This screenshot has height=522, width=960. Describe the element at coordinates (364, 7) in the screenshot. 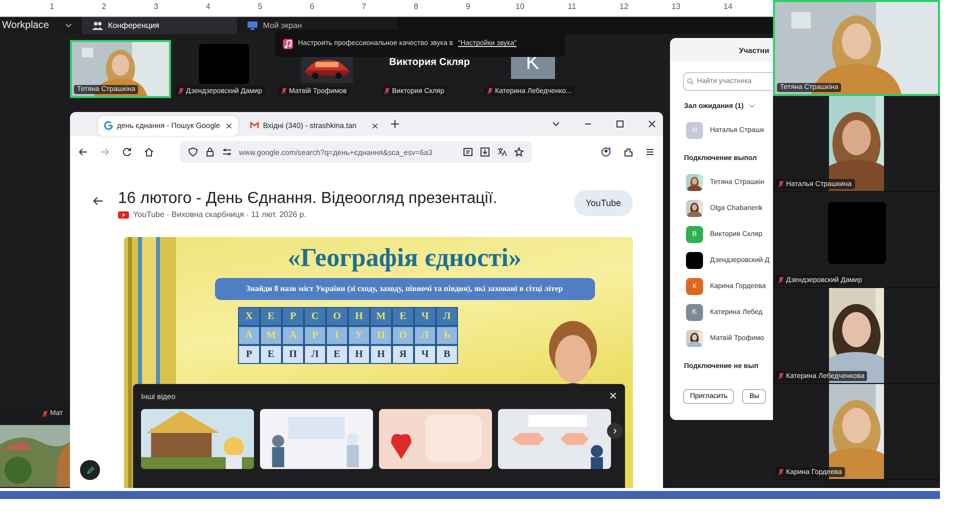

I see `ruler-number: 7` at that location.